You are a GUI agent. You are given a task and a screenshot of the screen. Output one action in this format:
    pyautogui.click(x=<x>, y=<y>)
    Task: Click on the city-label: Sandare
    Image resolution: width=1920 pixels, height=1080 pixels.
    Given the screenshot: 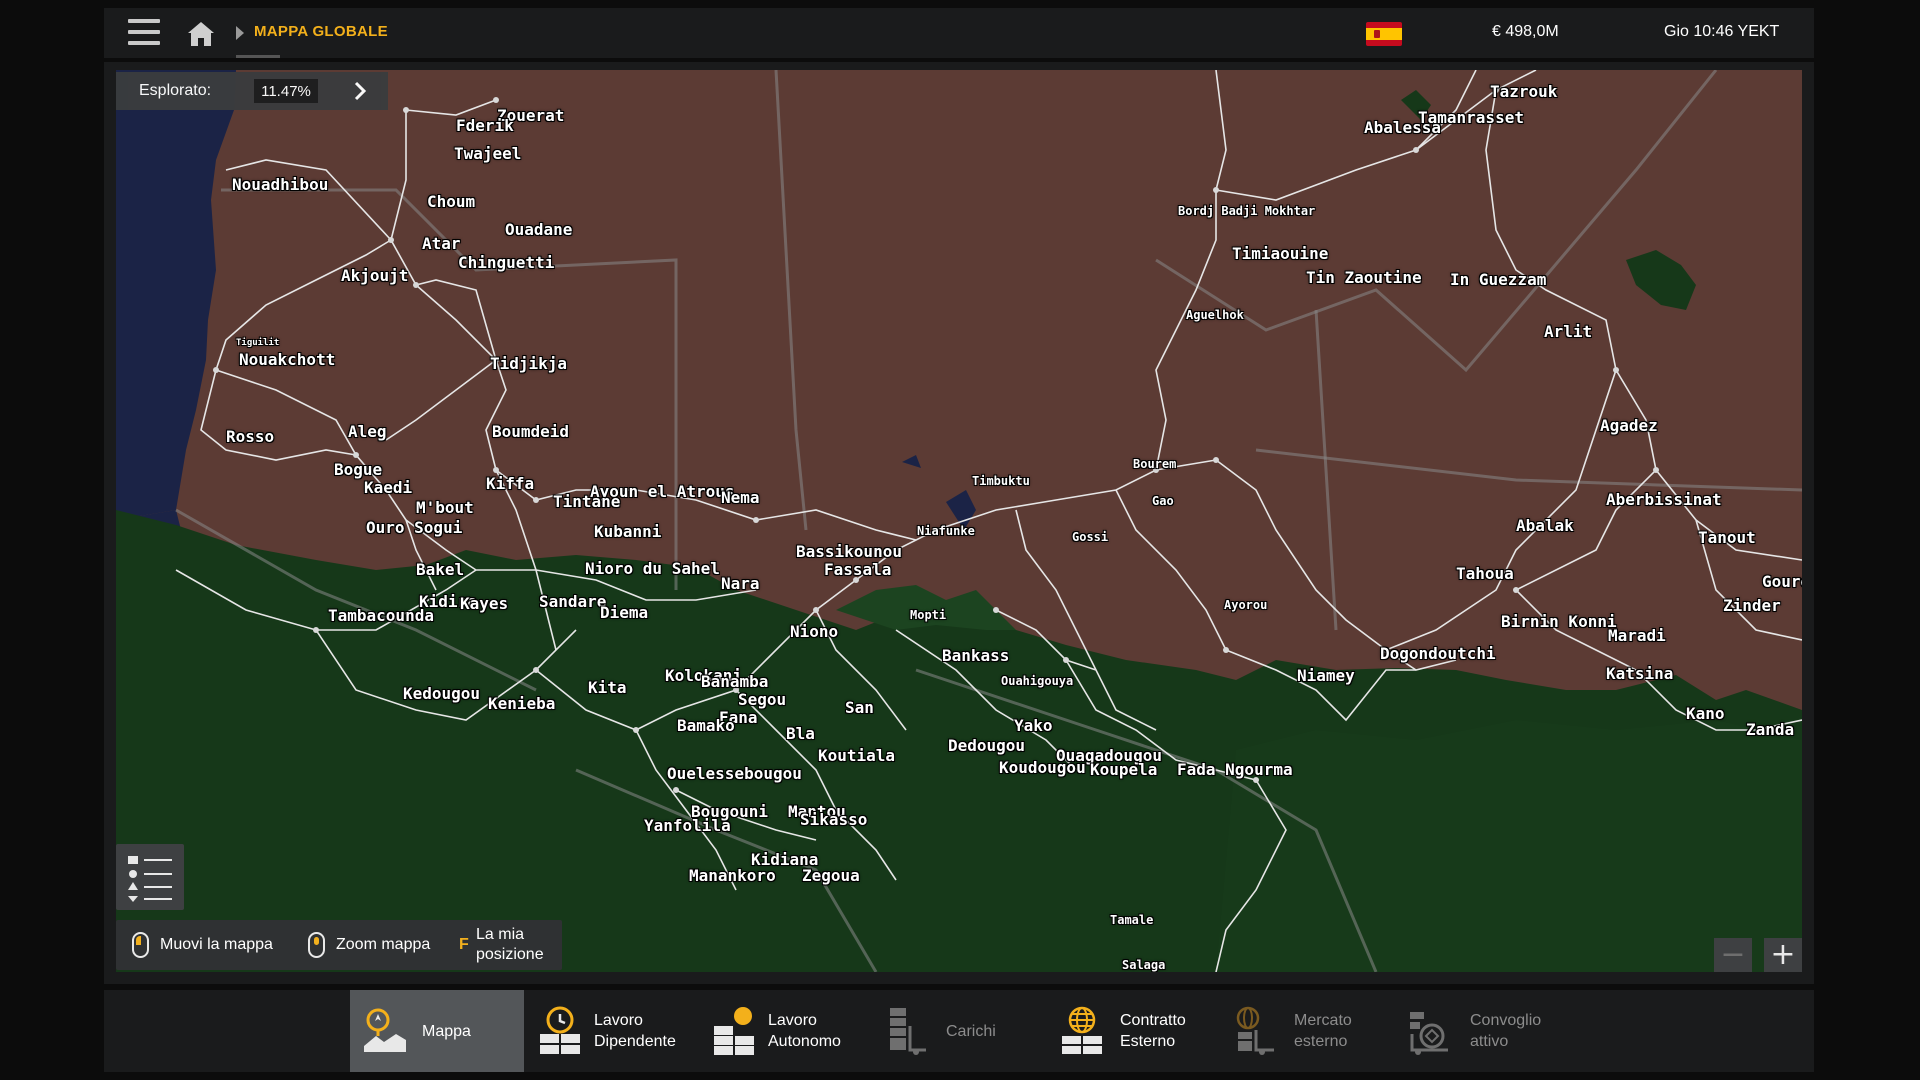 What is the action you would take?
    pyautogui.click(x=572, y=601)
    